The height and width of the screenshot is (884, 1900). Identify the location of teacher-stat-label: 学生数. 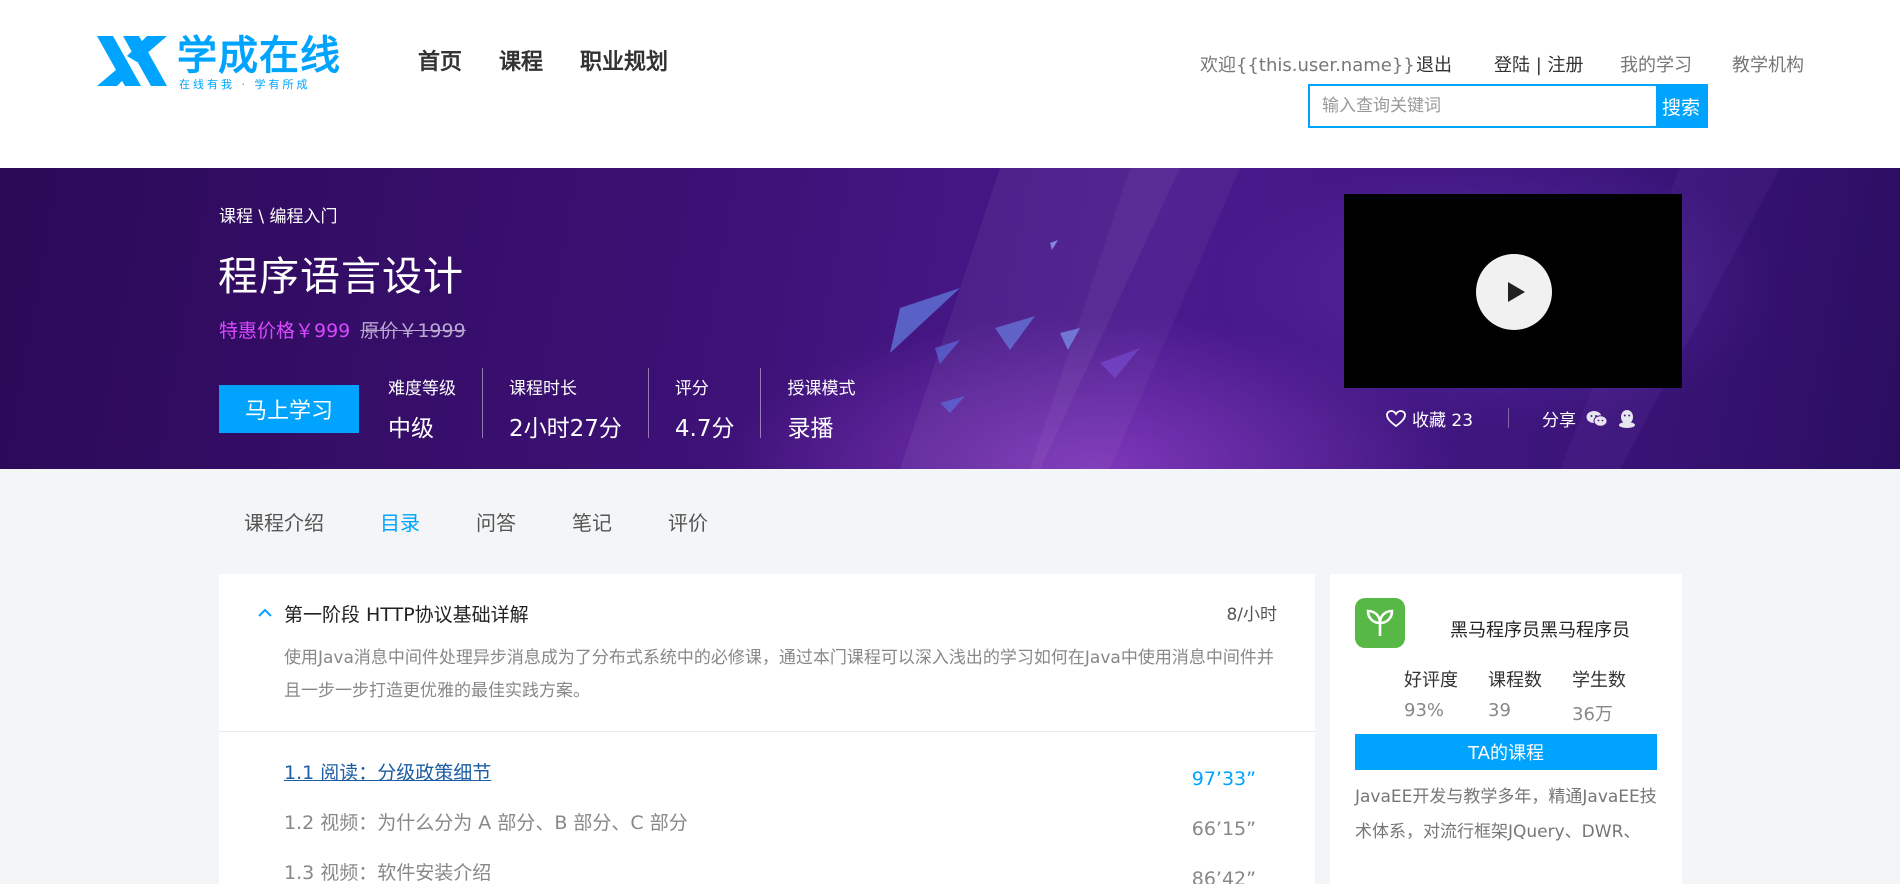
(1599, 680).